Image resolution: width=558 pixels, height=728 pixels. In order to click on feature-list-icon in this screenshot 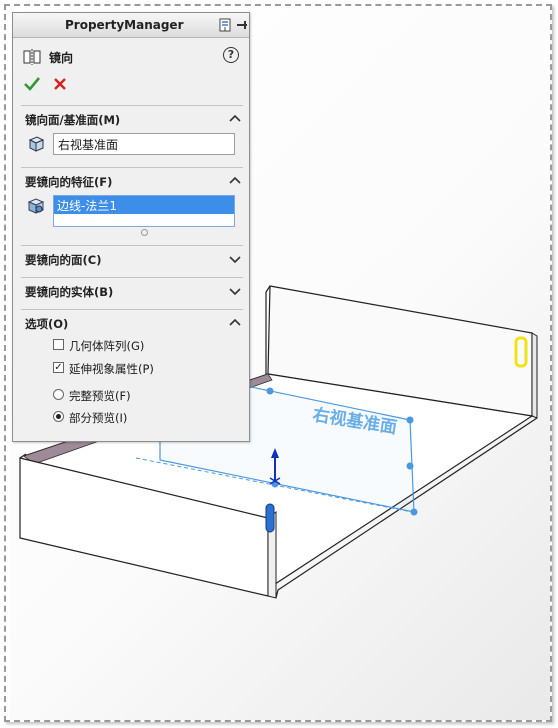, I will do `click(36, 206)`.